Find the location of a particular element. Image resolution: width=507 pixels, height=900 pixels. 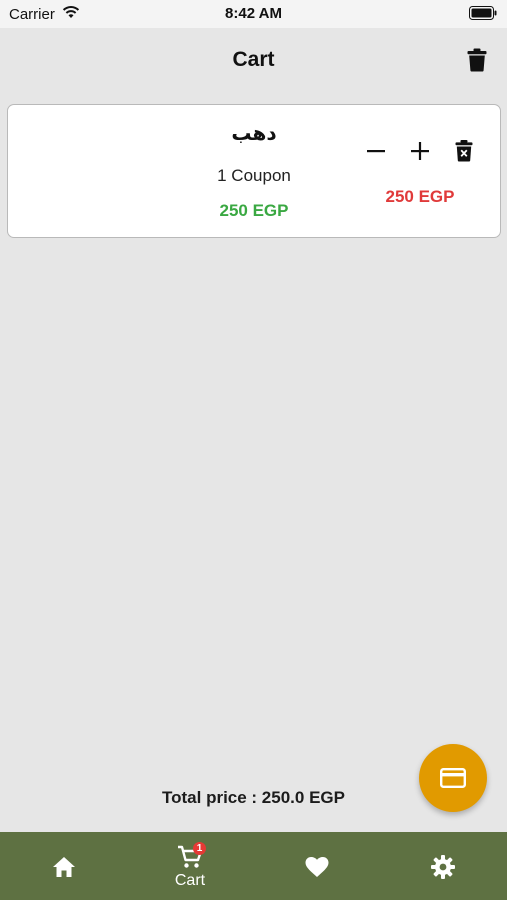

home-icon is located at coordinates (64, 867).